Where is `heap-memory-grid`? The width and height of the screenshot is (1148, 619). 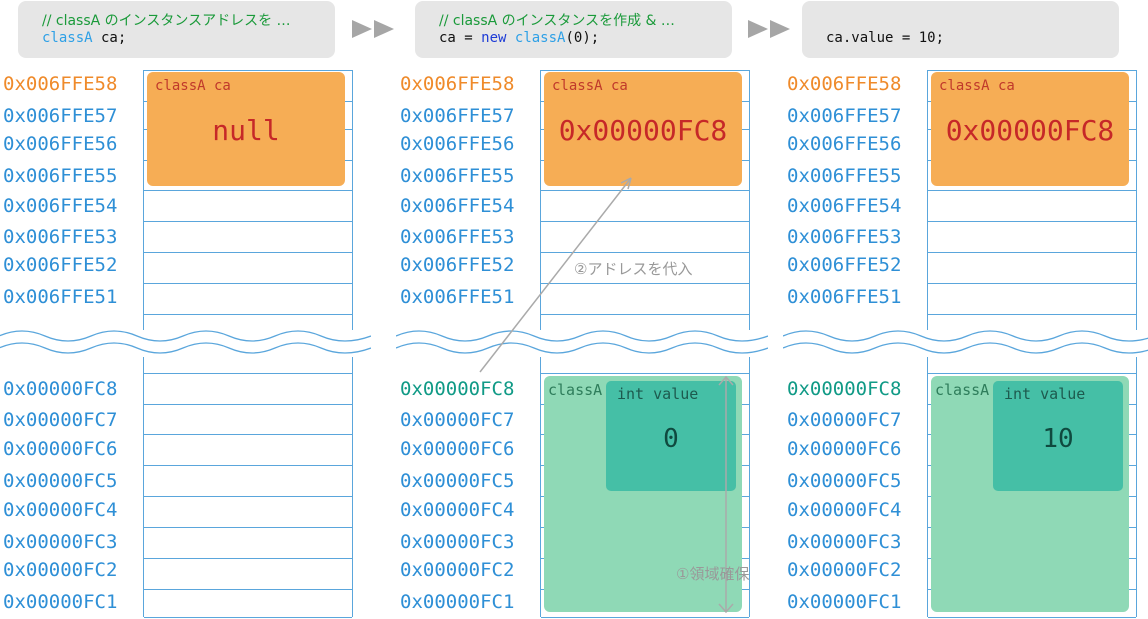
heap-memory-grid is located at coordinates (248, 487).